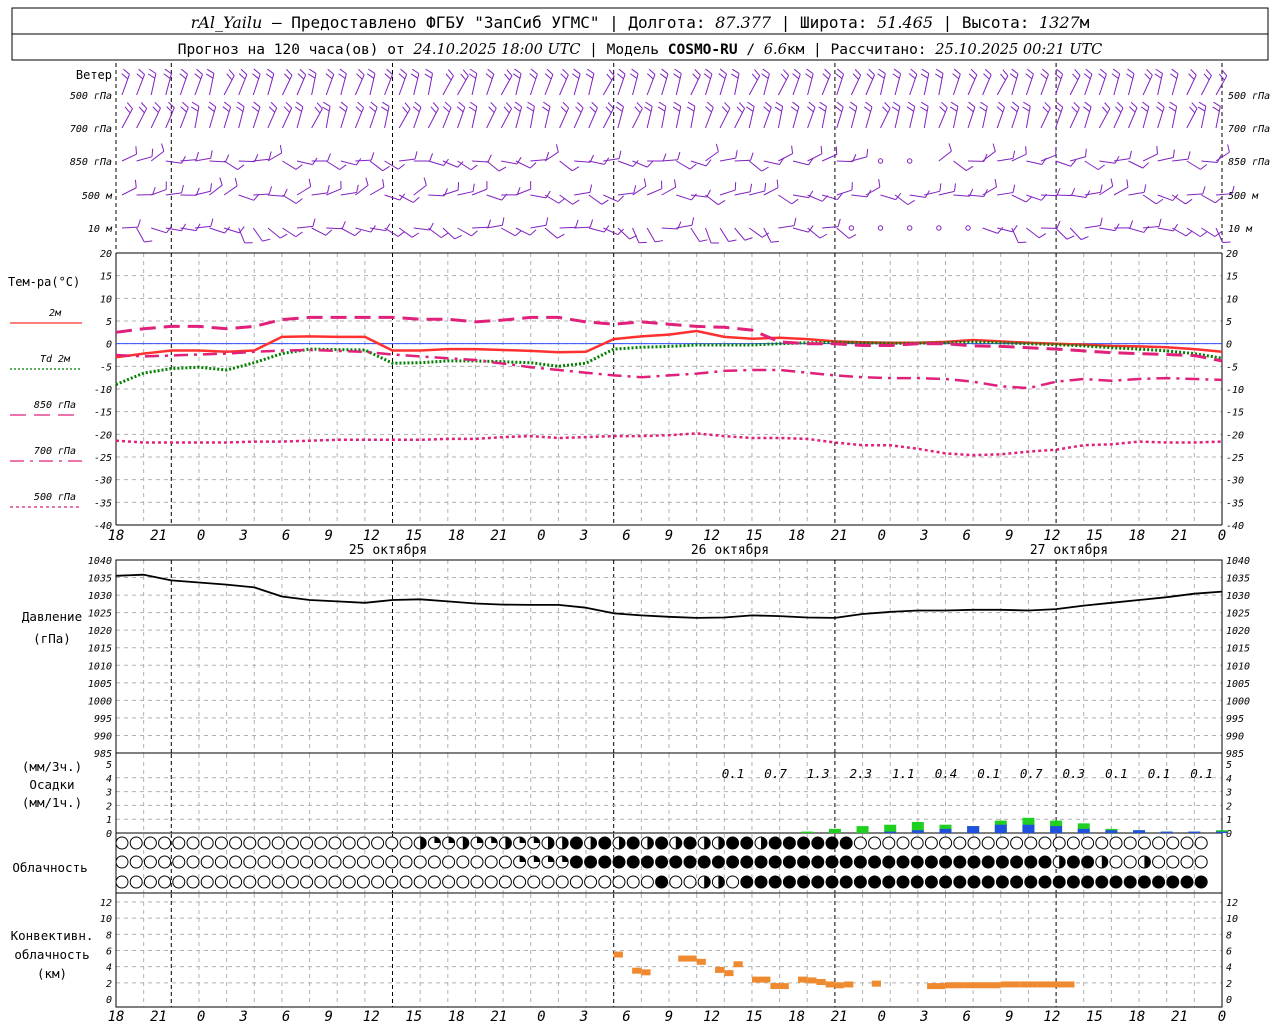 The image size is (1280, 1024). Describe the element at coordinates (1229, 765) in the screenshot. I see `precip-ytick-right-0: 5` at that location.